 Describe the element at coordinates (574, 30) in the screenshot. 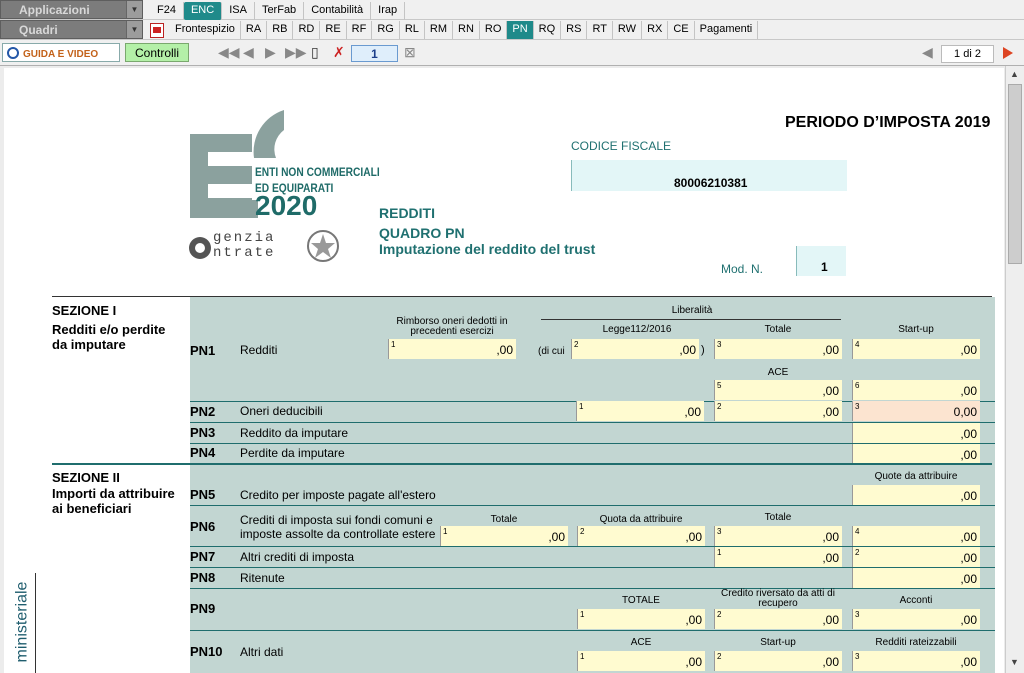

I see `tab-quadro-rs: RS` at that location.